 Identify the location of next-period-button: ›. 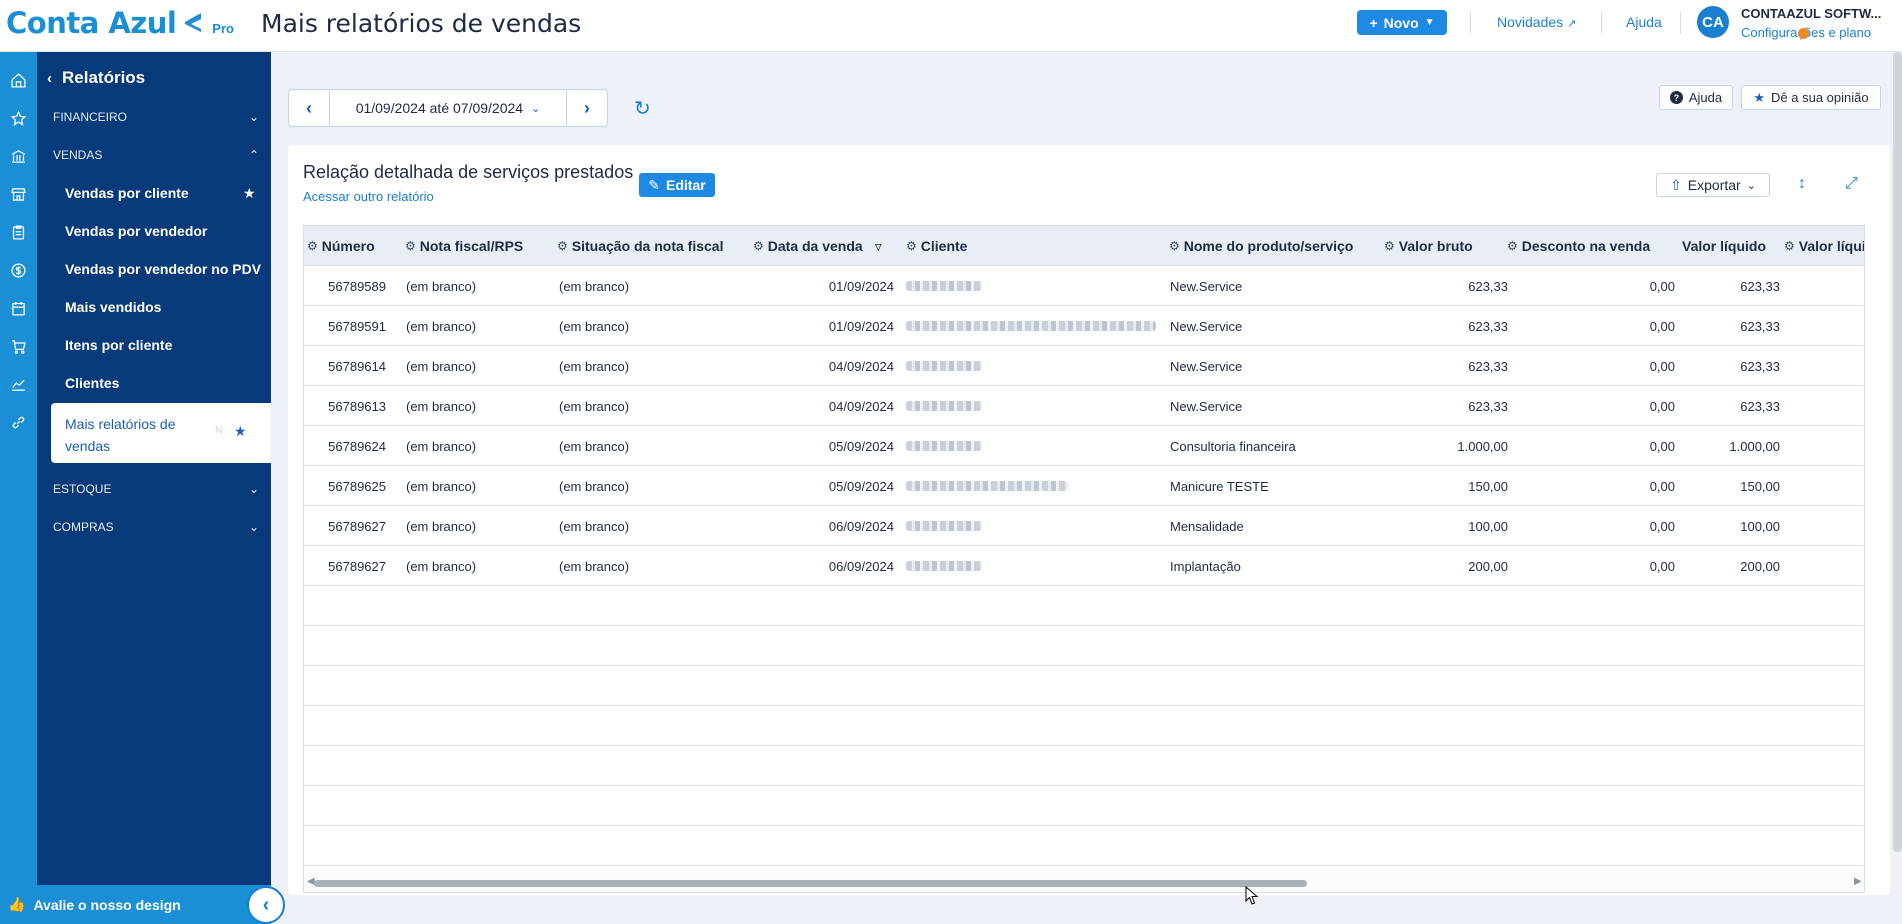
(587, 108).